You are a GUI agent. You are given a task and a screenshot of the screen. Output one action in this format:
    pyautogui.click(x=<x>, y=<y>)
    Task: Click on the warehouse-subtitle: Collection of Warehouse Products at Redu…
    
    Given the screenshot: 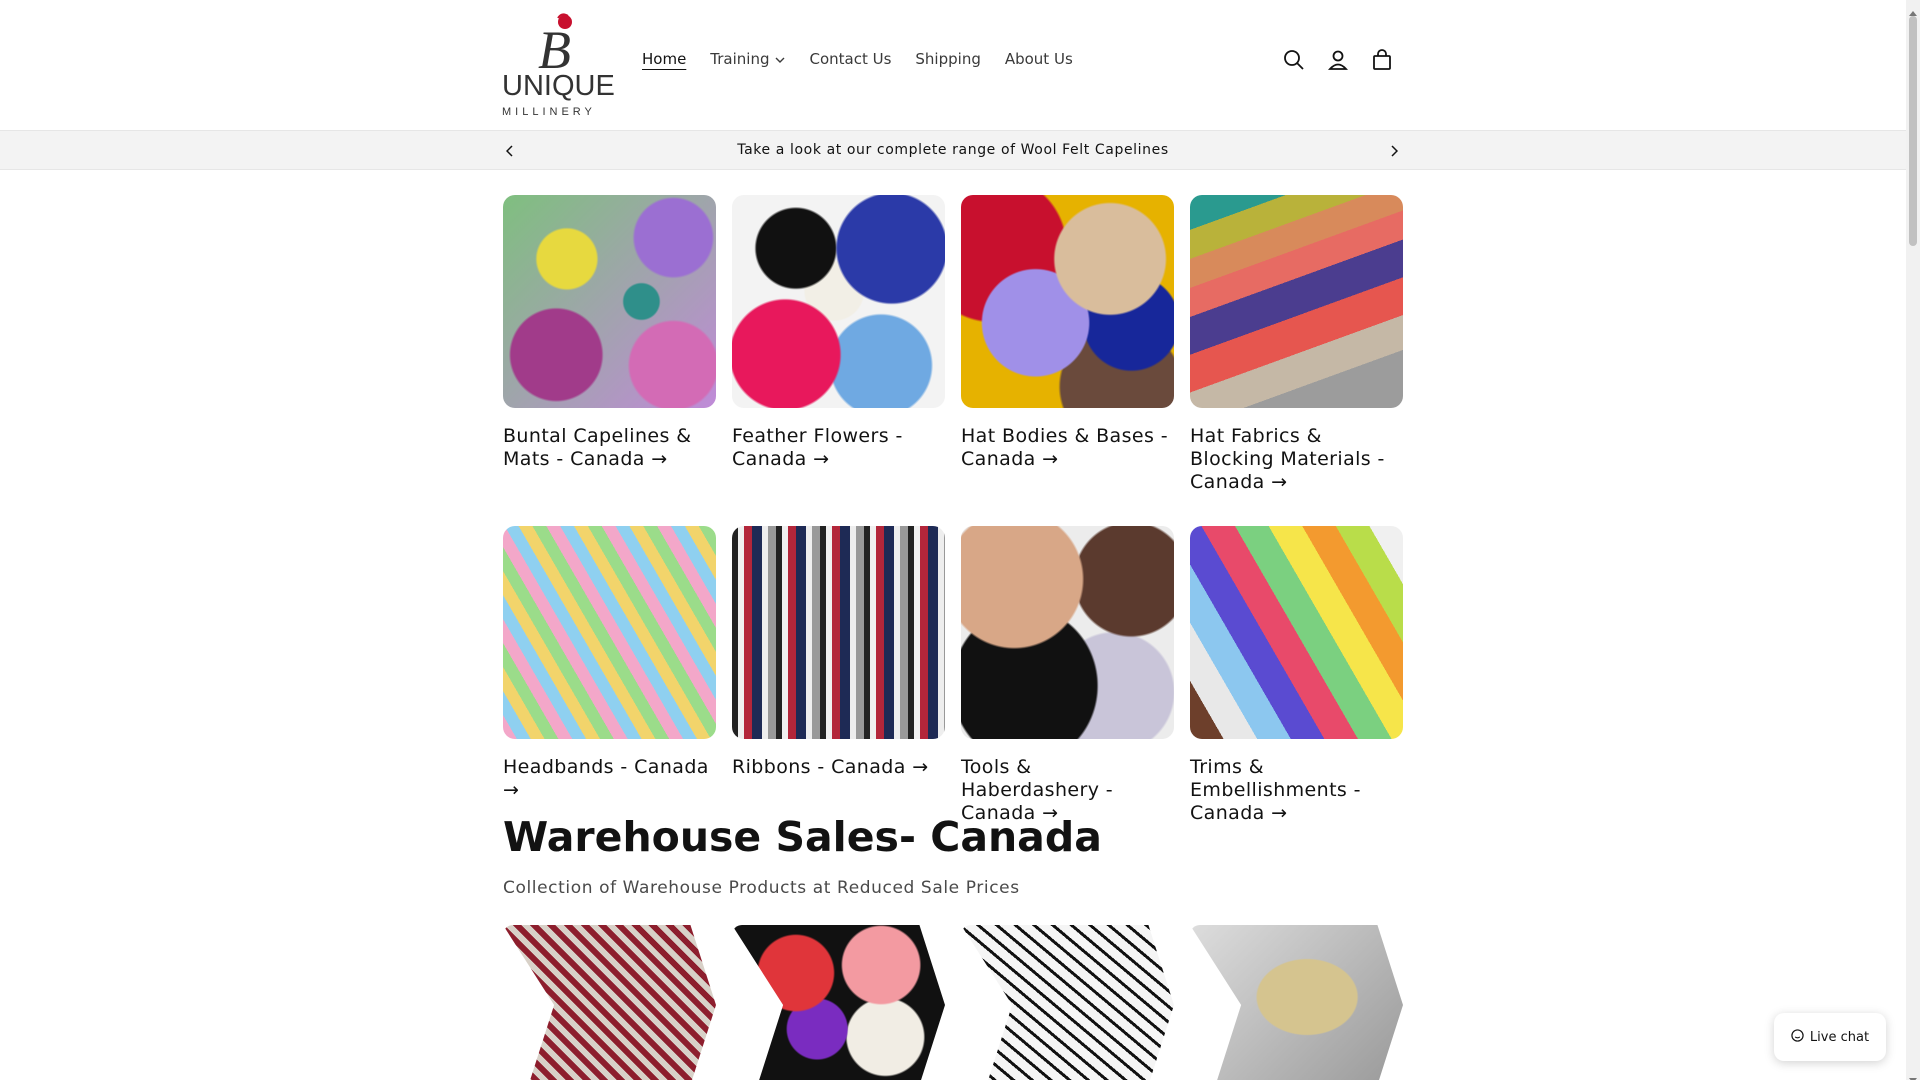 What is the action you would take?
    pyautogui.click(x=761, y=888)
    